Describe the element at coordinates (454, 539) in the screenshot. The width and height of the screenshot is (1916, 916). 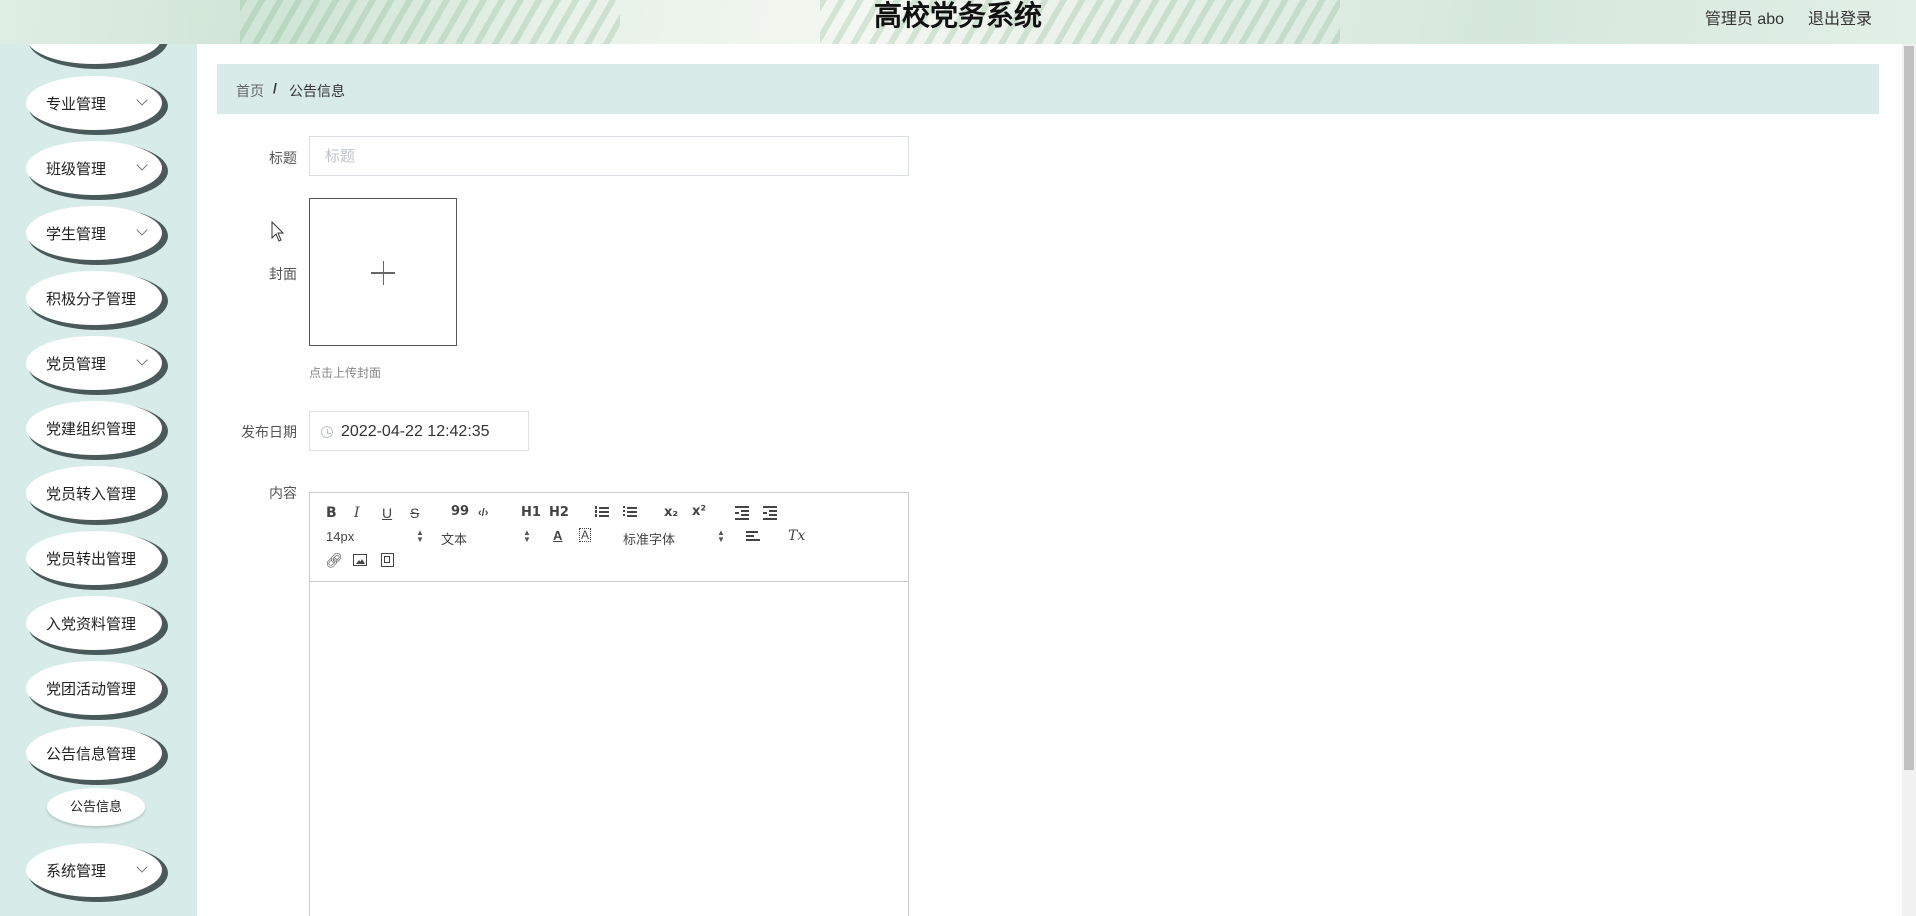
I see `header-select-value: 文本` at that location.